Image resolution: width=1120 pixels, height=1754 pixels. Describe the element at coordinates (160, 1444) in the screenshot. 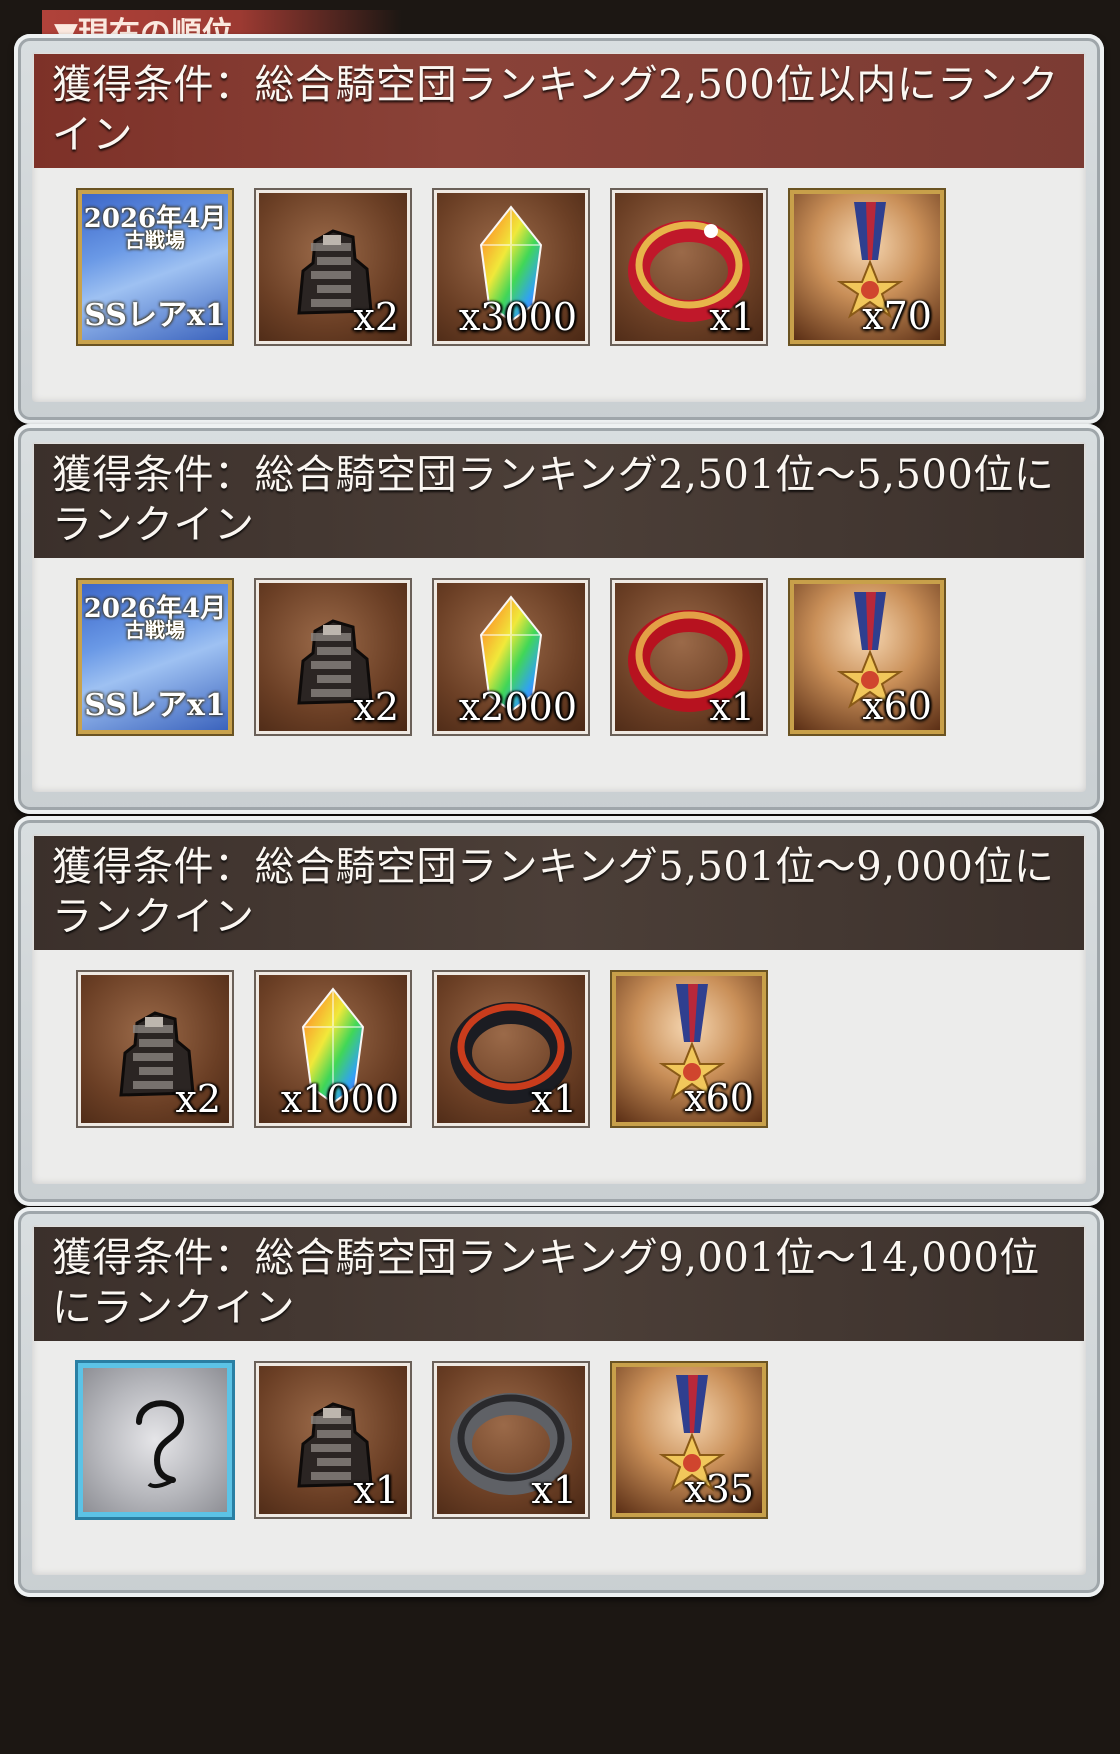

I see `question-mark-icon` at that location.